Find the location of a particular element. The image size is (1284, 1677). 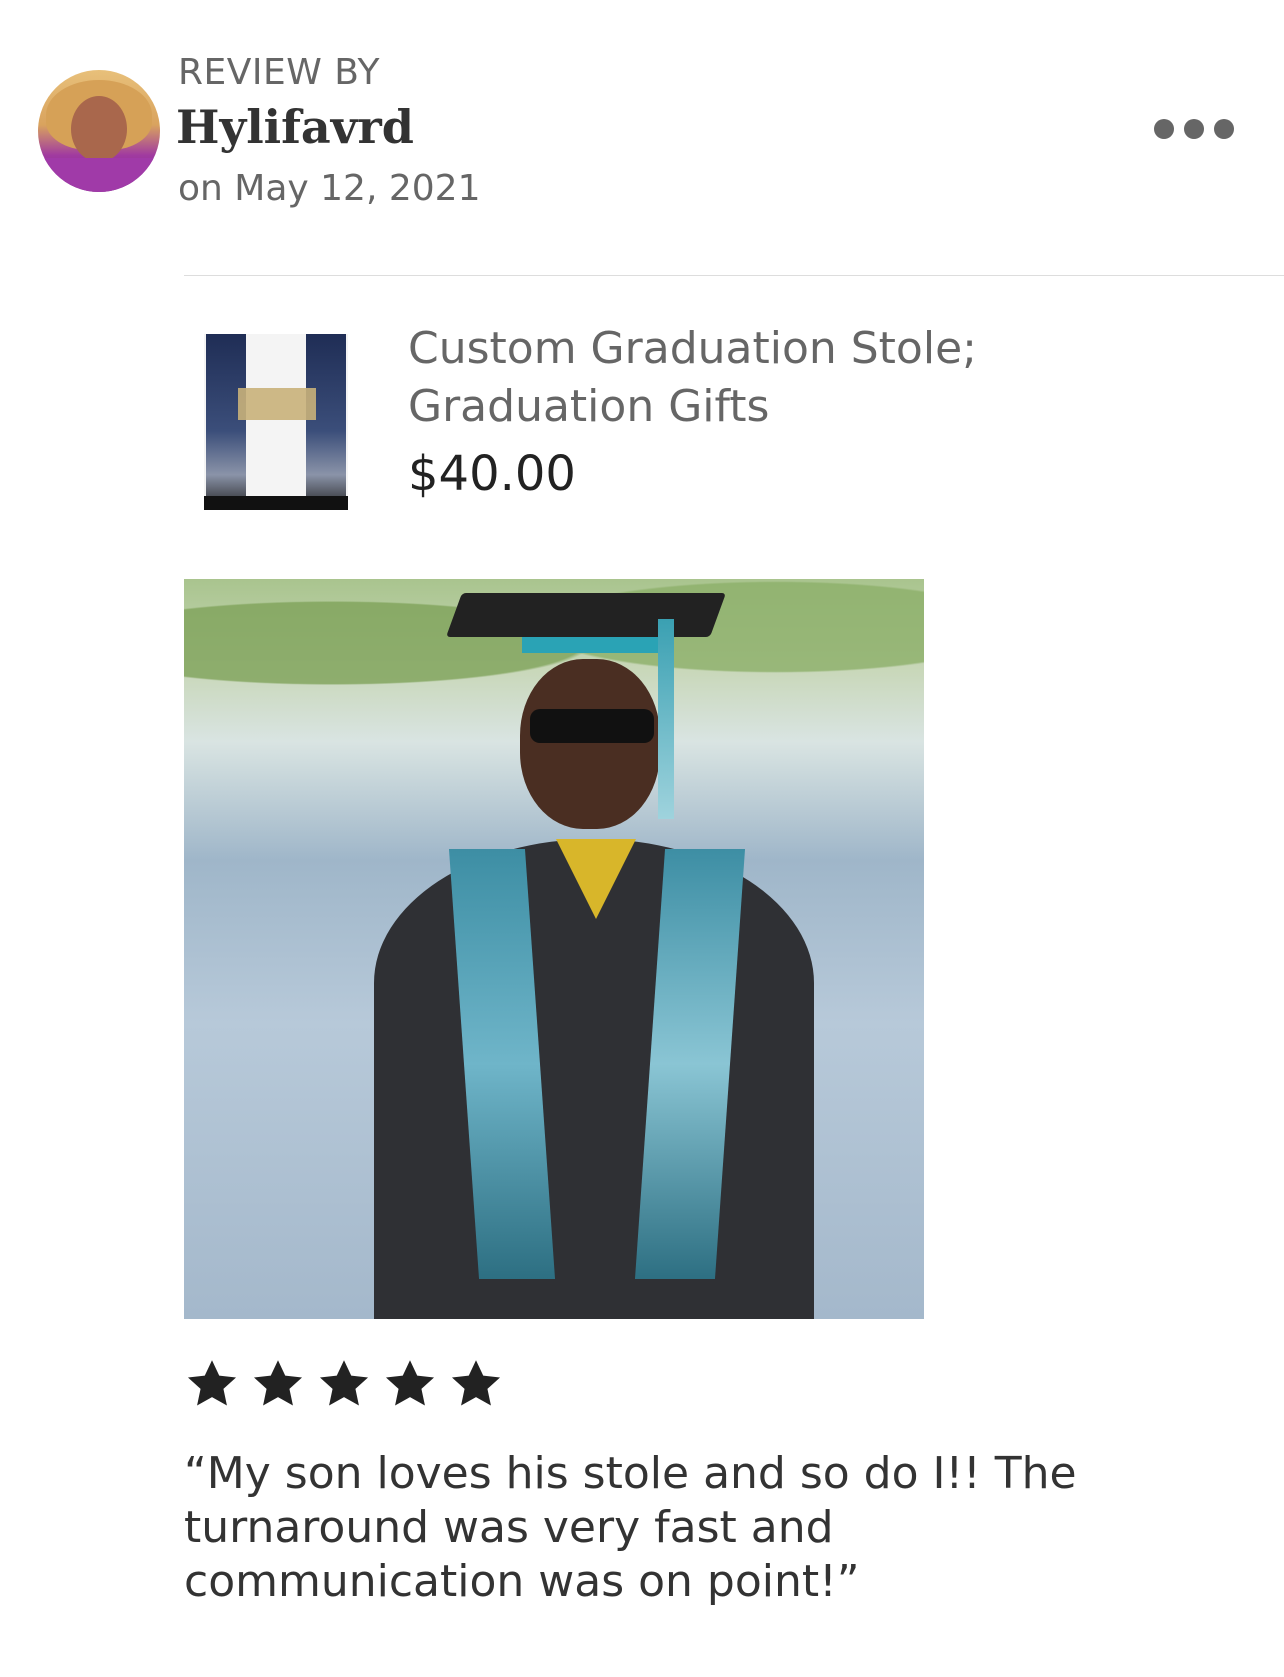

avatar-face is located at coordinates (99, 129).